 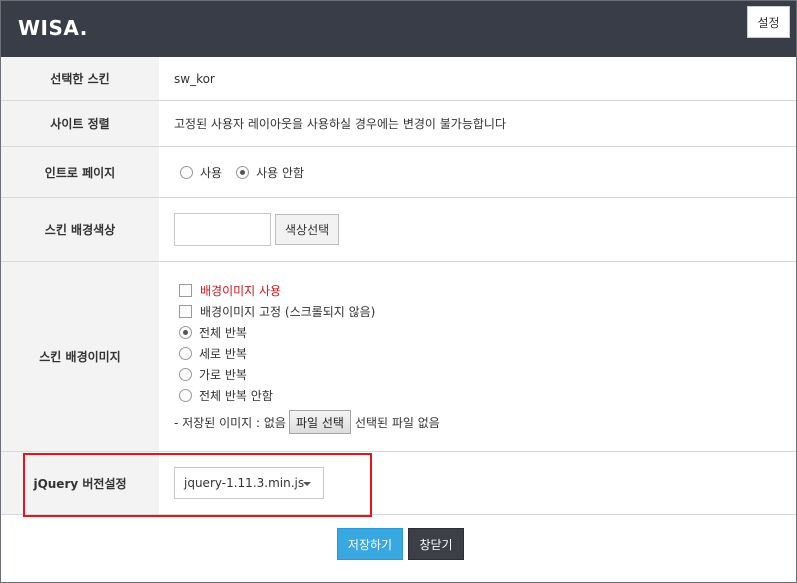 What do you see at coordinates (398, 79) in the screenshot?
I see `row-skin: 선택한 스킨 sw_kor` at bounding box center [398, 79].